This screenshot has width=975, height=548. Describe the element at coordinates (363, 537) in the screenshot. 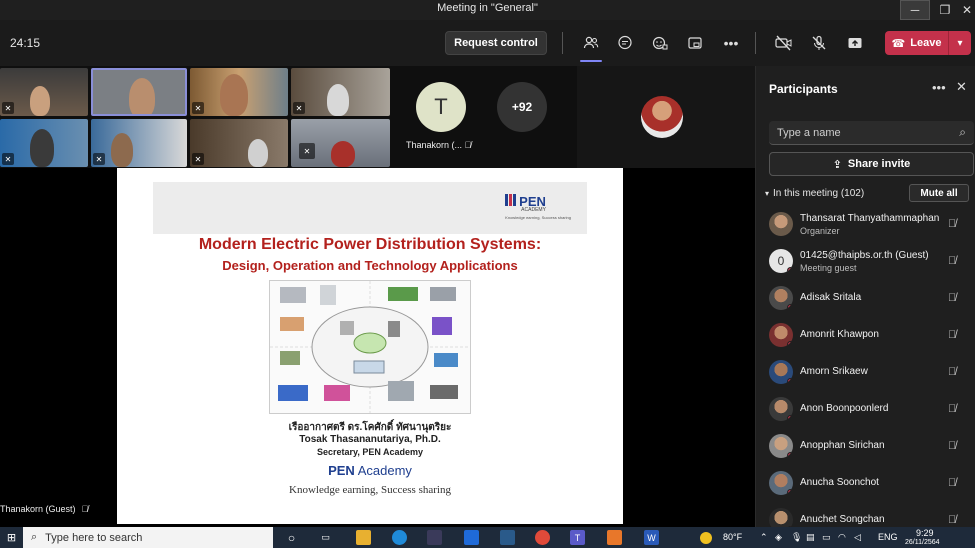

I see `file-explorer-icon` at that location.